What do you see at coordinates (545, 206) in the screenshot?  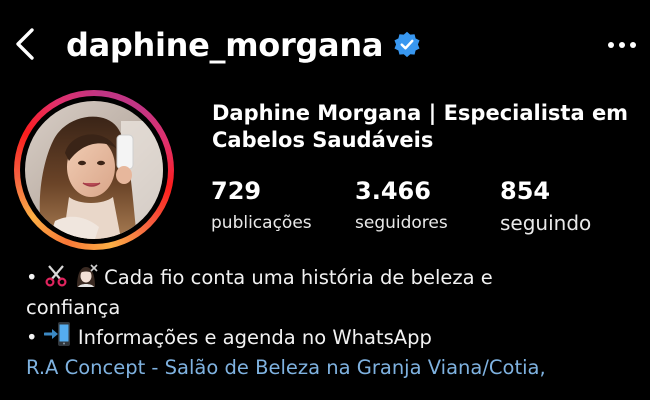 I see `following-stat: 854 seguindo` at bounding box center [545, 206].